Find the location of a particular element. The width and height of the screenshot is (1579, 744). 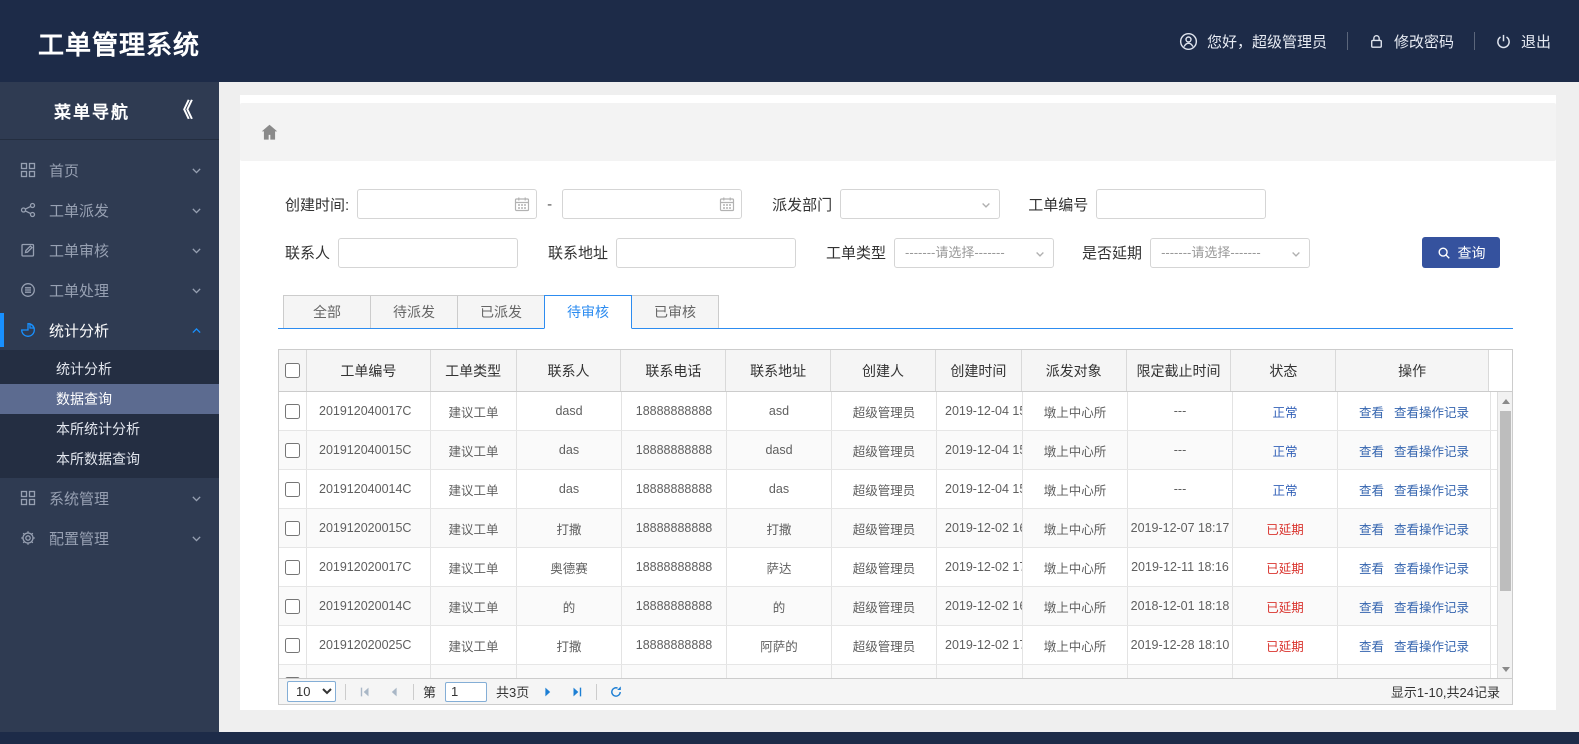

chevron-up-icon is located at coordinates (196, 330).